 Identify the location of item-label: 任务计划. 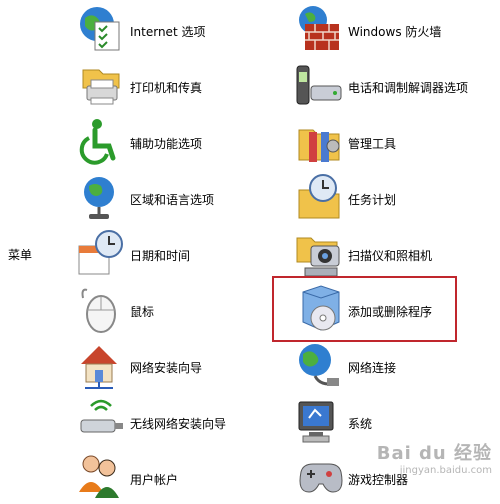
(372, 200).